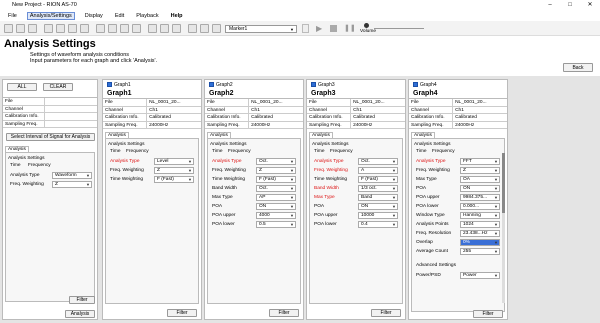 Image resolution: width=600 pixels, height=323 pixels. I want to click on graph-tab-4: Graph4, so click(425, 85).